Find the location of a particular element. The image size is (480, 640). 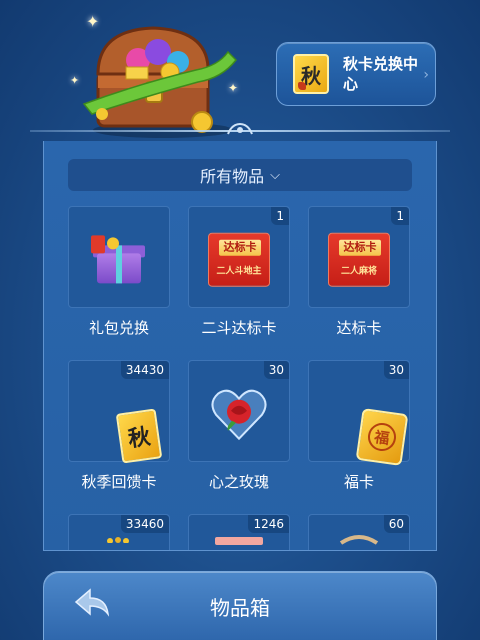

item-name: 福卡 is located at coordinates (358, 482).